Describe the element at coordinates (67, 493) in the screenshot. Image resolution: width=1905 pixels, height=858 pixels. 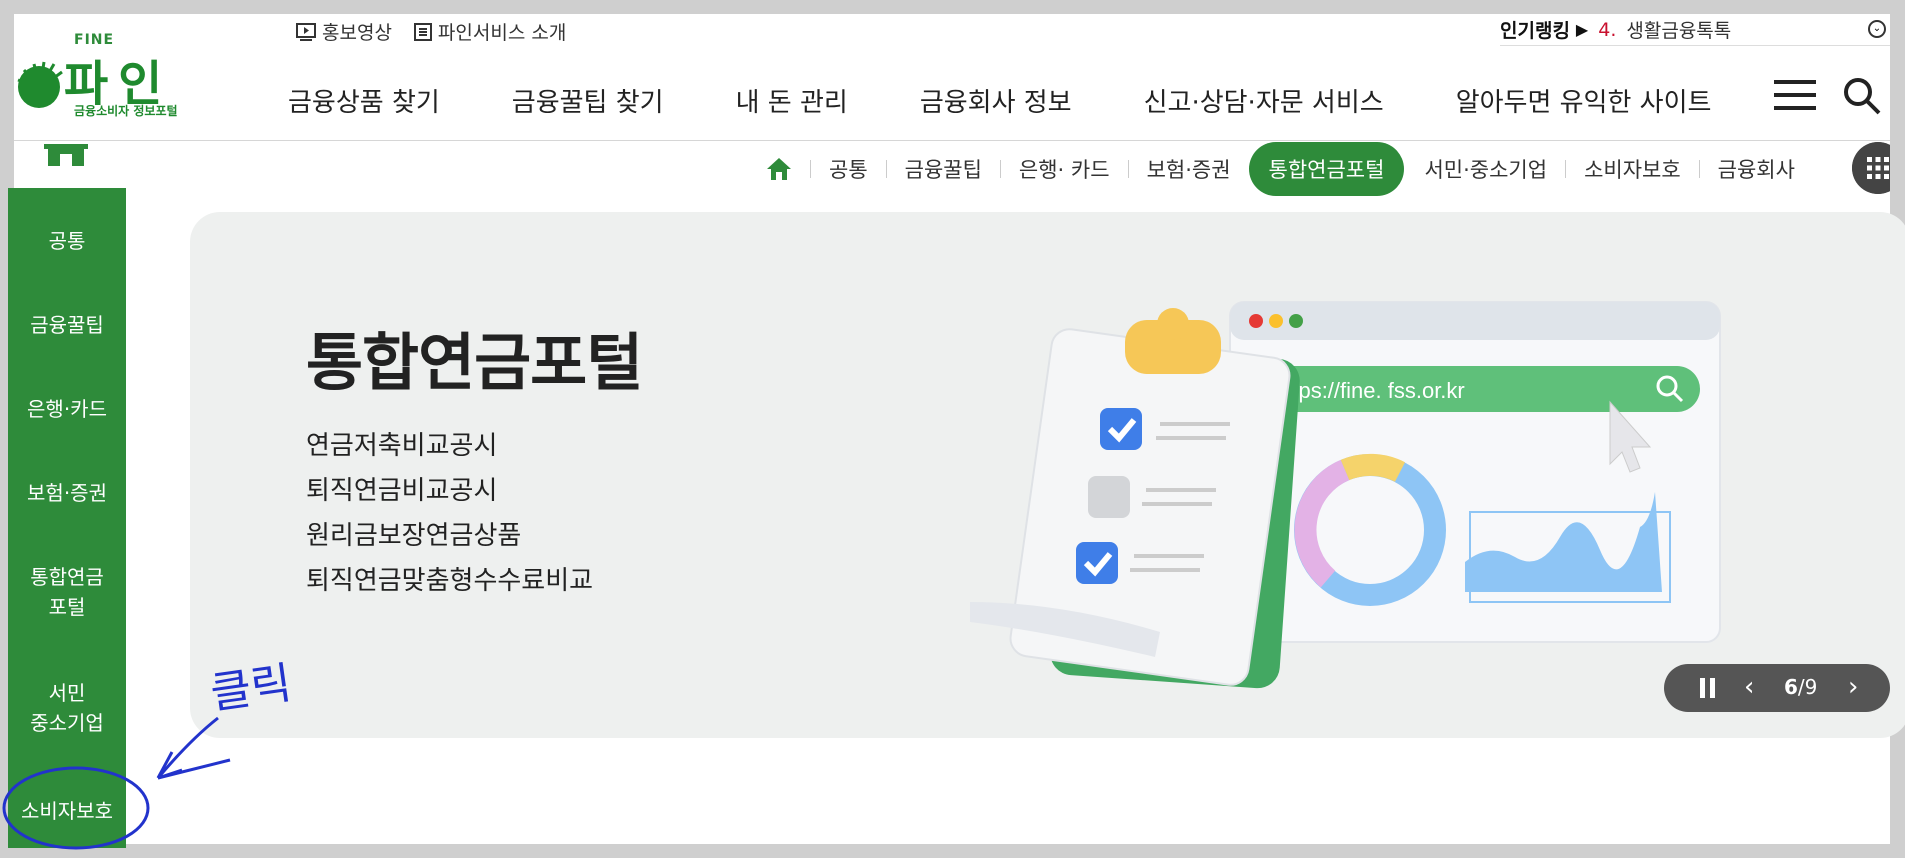
I see `side-item-insurance: 보험·증권` at that location.